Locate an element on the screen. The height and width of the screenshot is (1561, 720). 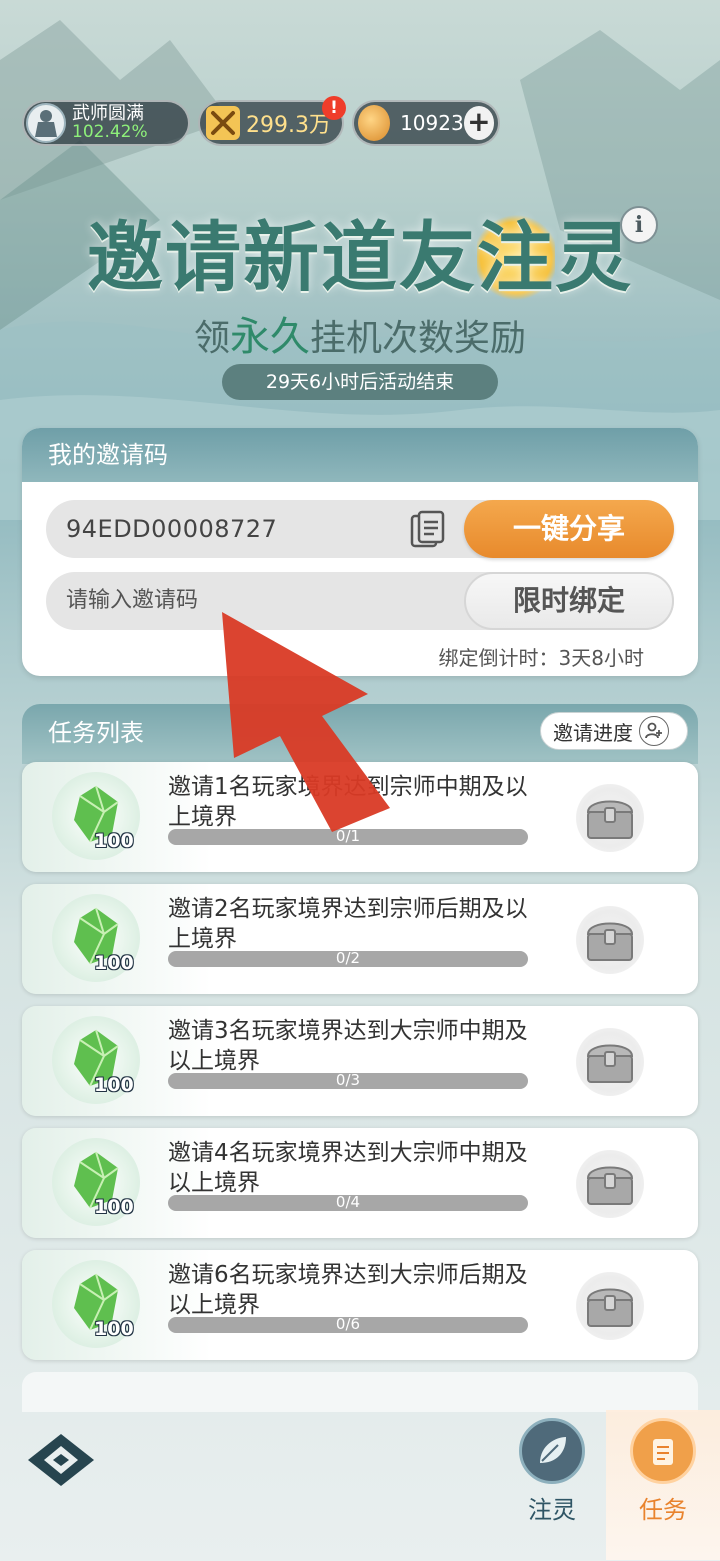
task-progress-text: 0/6 is located at coordinates (348, 1324).